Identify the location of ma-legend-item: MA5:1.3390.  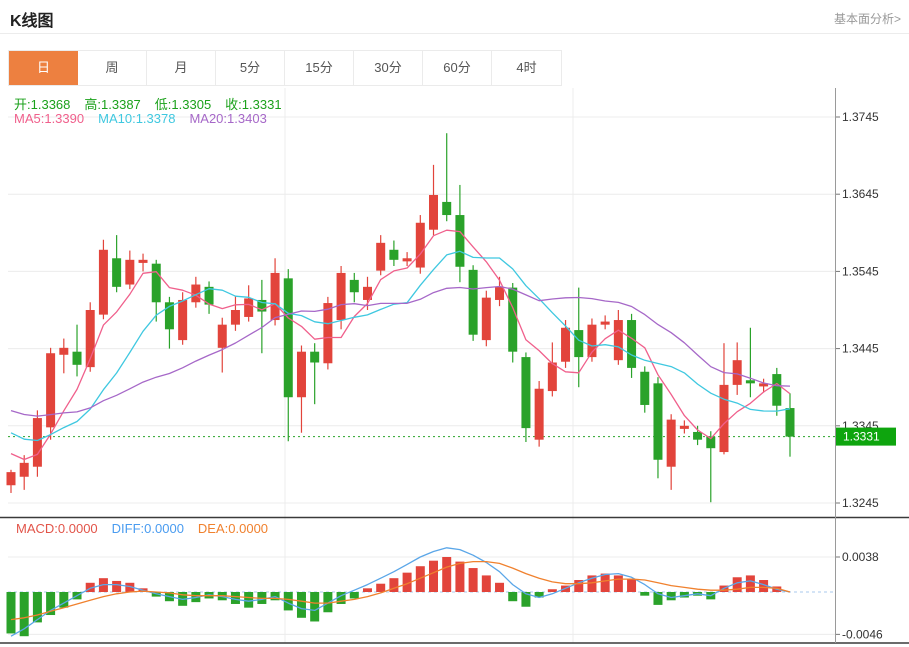
(49, 118).